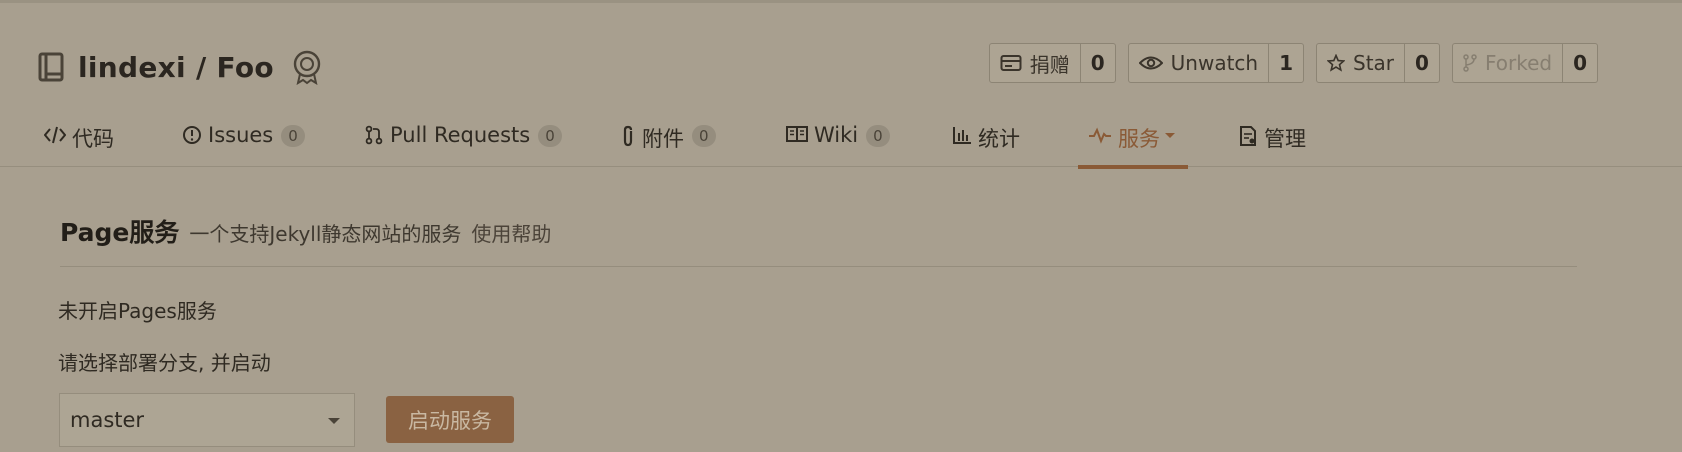  I want to click on code-icon, so click(55, 135).